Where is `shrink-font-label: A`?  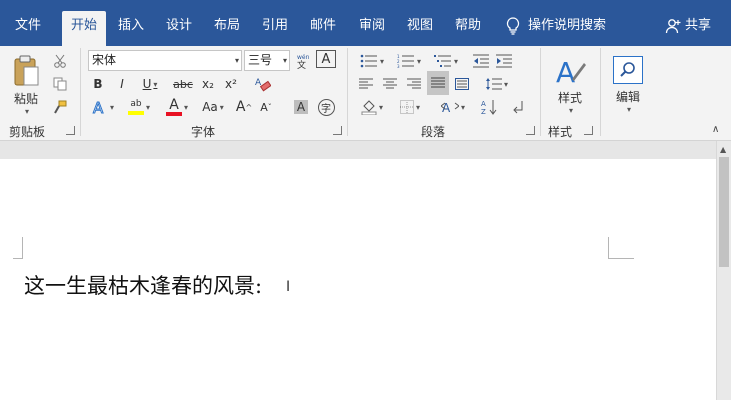 shrink-font-label: A is located at coordinates (264, 107).